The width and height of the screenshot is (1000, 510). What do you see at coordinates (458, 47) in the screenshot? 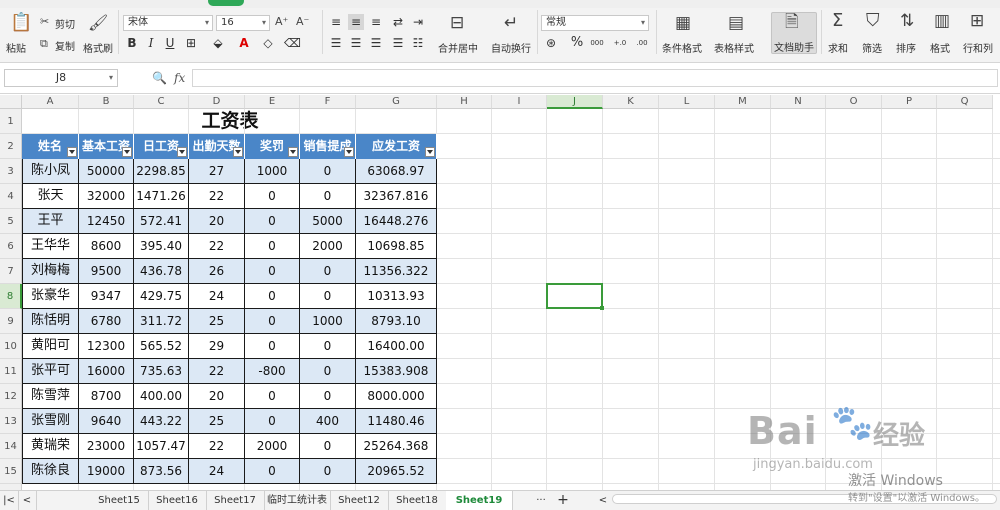
I see `merge-center-button: 合并居中` at bounding box center [458, 47].